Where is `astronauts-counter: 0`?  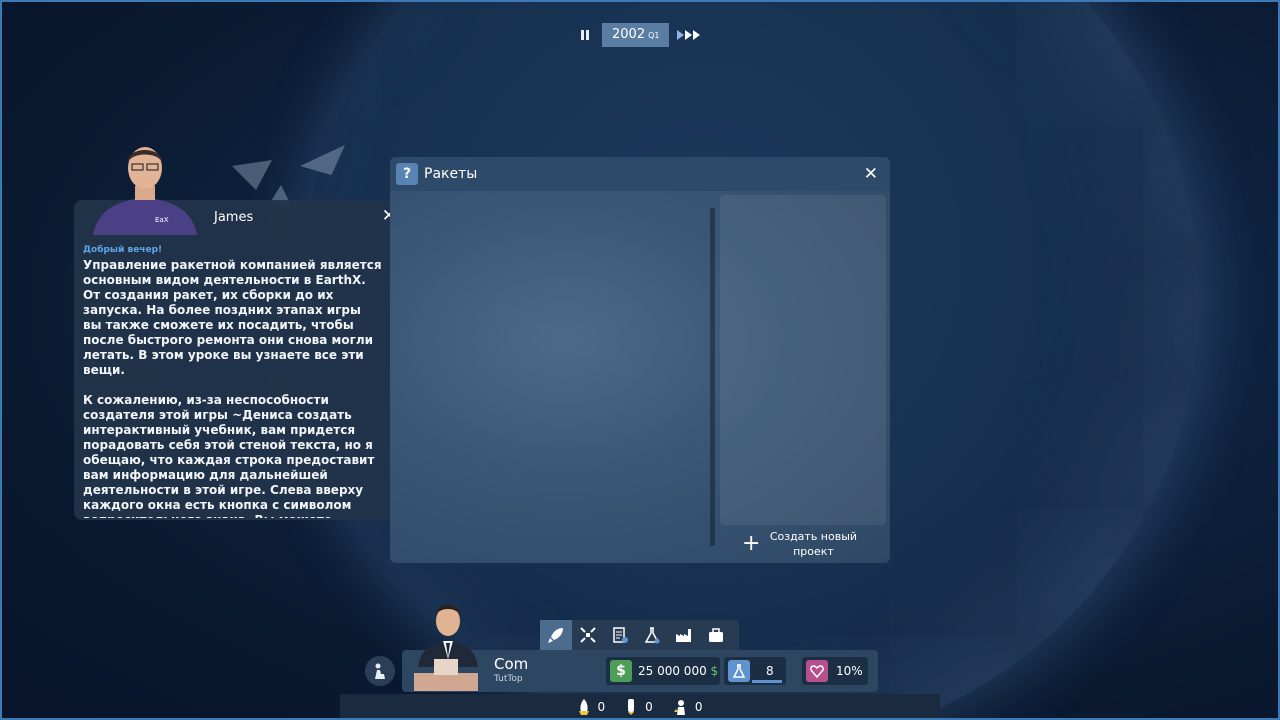 astronauts-counter: 0 is located at coordinates (688, 707).